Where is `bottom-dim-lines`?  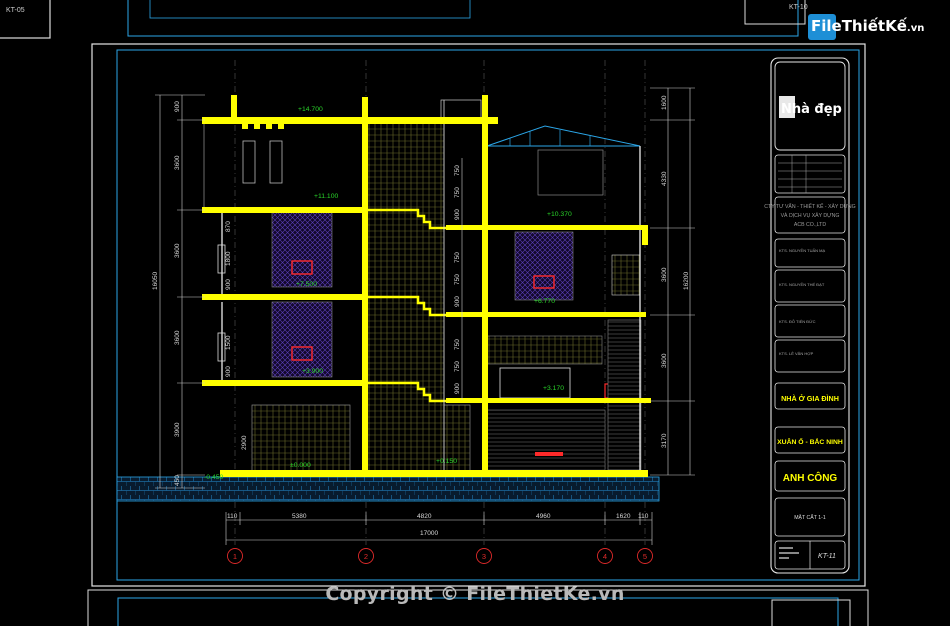 bottom-dim-lines is located at coordinates (439, 528).